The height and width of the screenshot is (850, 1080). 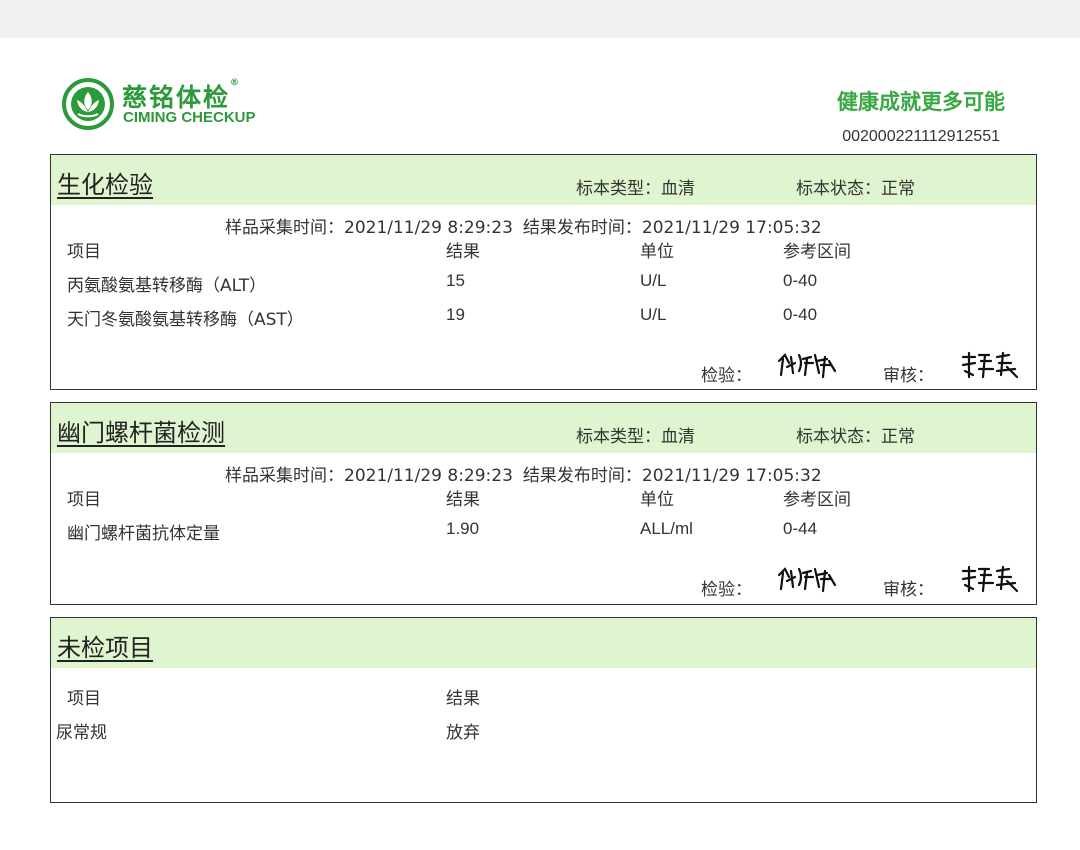 What do you see at coordinates (800, 528) in the screenshot?
I see `row-reference: 0-44` at bounding box center [800, 528].